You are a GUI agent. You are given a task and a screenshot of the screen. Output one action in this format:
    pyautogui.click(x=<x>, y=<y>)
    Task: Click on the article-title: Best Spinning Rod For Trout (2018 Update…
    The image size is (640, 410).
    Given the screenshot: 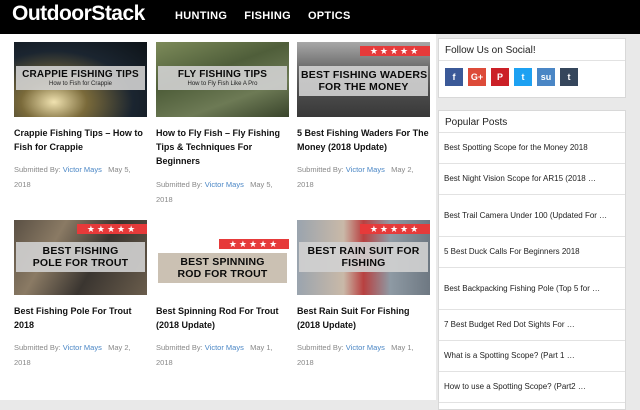 What is the action you would take?
    pyautogui.click(x=222, y=318)
    